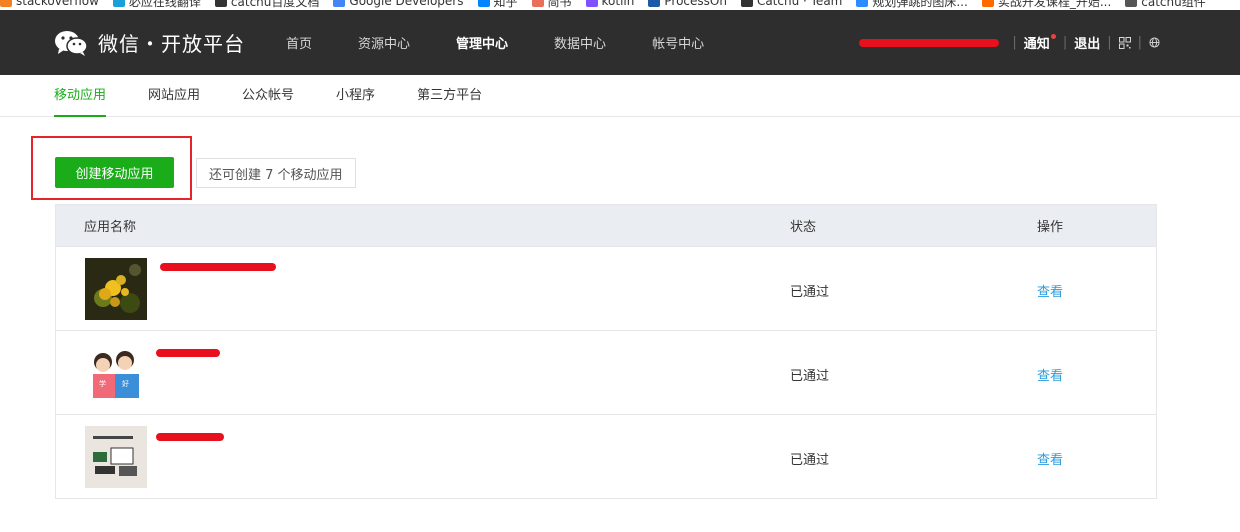 The width and height of the screenshot is (1240, 532). Describe the element at coordinates (171, 44) in the screenshot. I see `logo-text: 微信・开放平台` at that location.